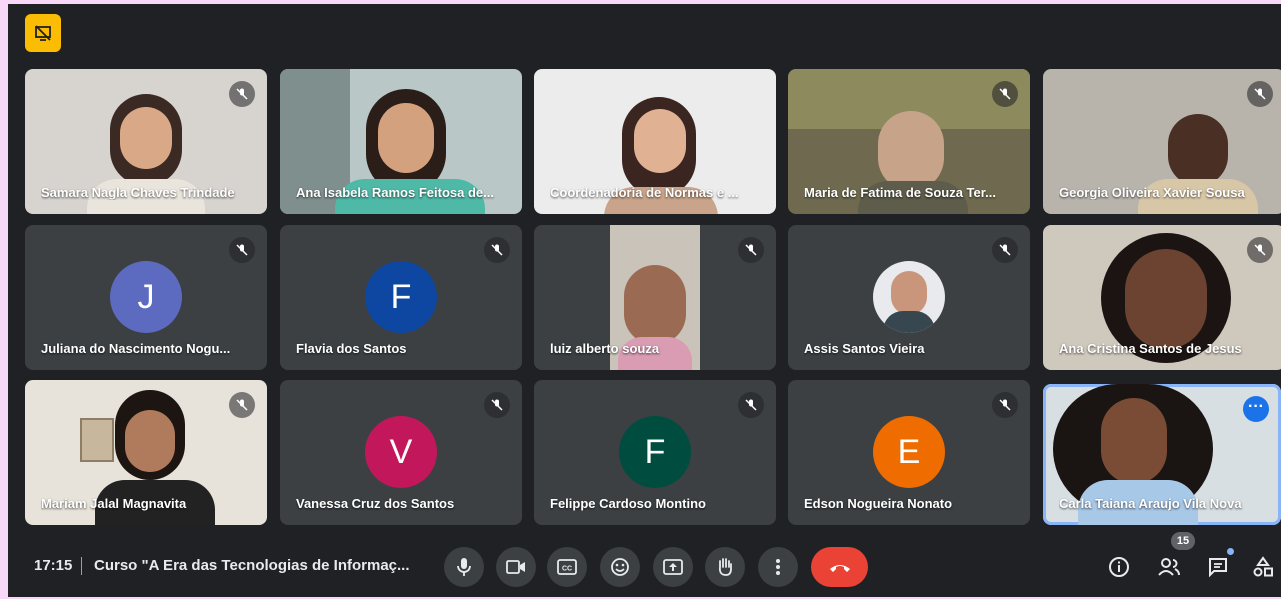 This screenshot has width=1281, height=599. Describe the element at coordinates (1152, 192) in the screenshot. I see `participant-name: Georgia Oliveira Xavier Sousa` at that location.